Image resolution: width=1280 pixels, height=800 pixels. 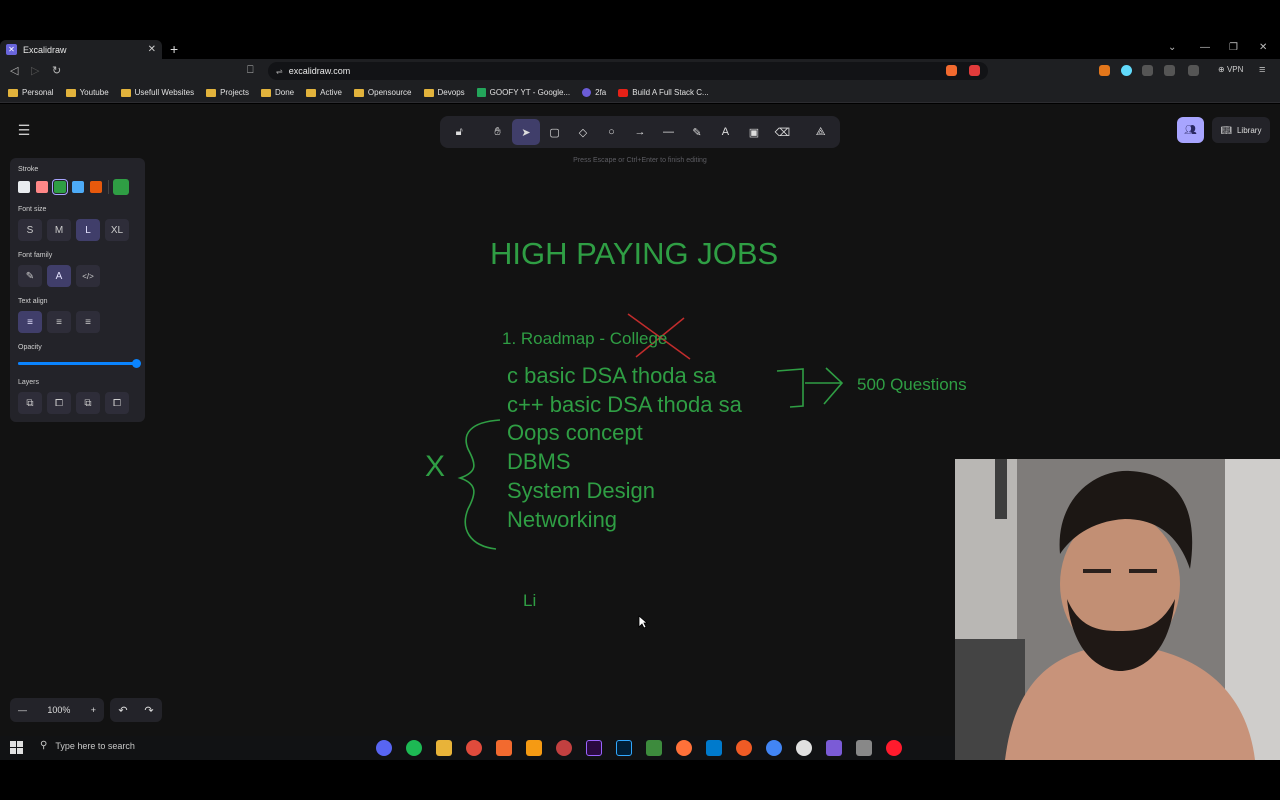 What do you see at coordinates (554, 132) in the screenshot?
I see `rectangle-tool-icon: ▢` at bounding box center [554, 132].